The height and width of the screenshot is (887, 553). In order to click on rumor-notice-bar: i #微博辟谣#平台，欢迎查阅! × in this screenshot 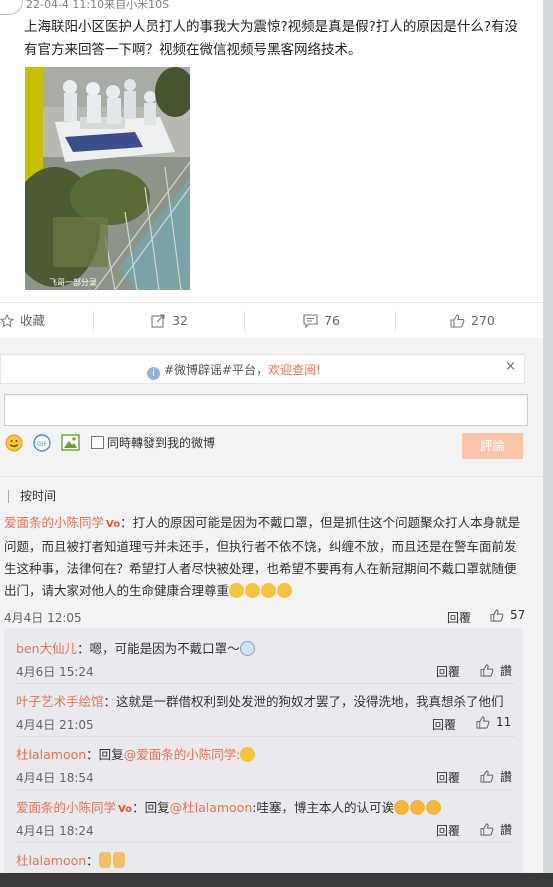, I will do `click(262, 369)`.